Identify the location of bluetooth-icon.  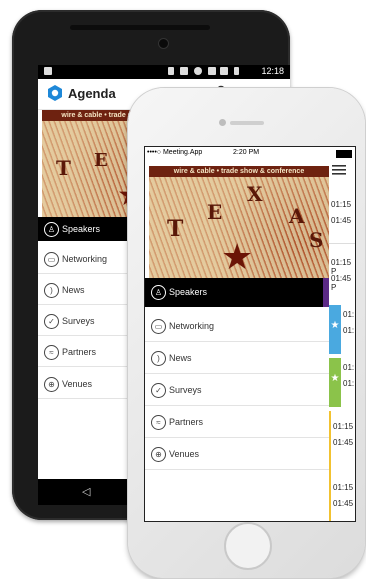
(171, 71).